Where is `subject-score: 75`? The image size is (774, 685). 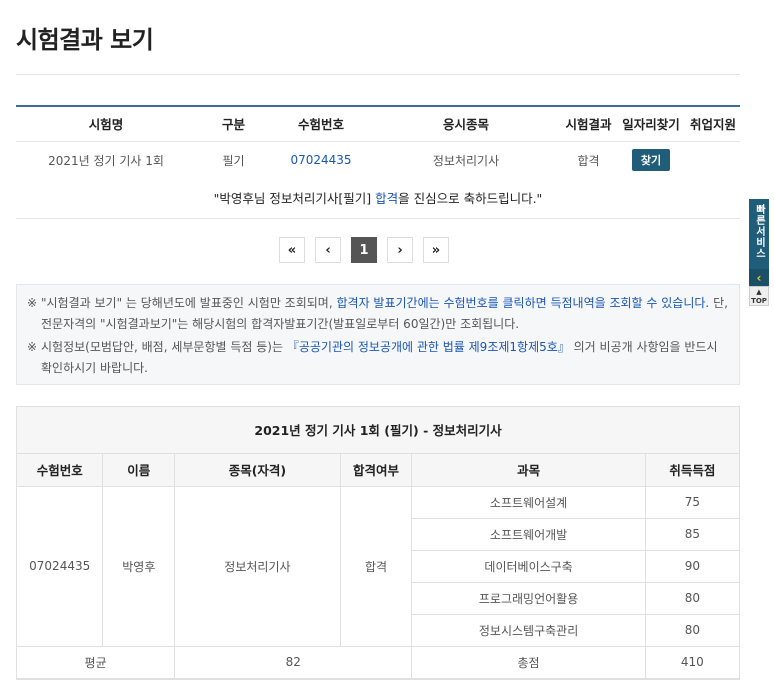
subject-score: 75 is located at coordinates (691, 502).